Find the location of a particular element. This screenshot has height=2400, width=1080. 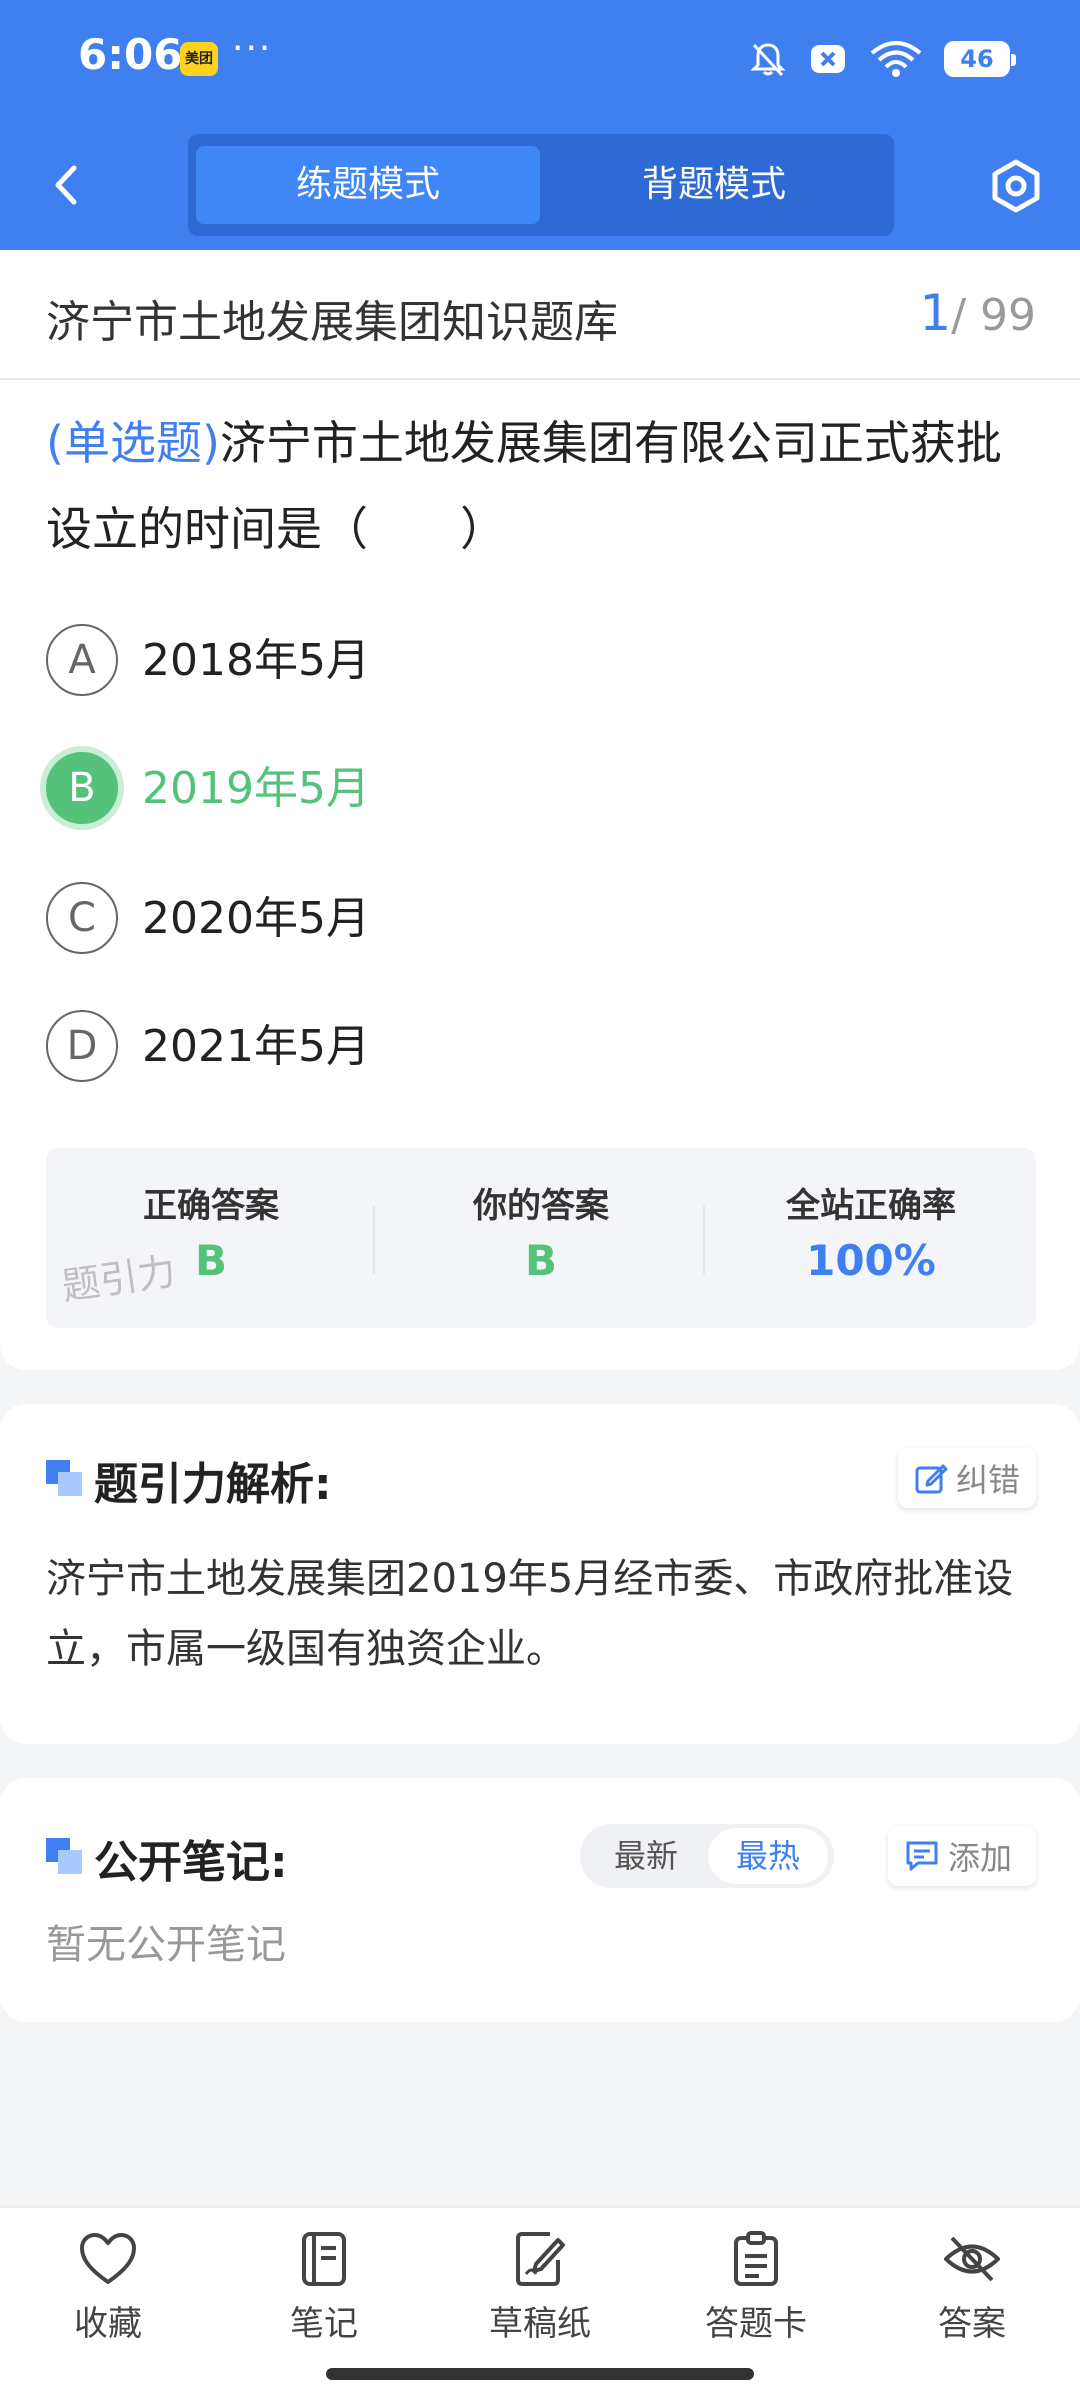

option-letter: D is located at coordinates (82, 1046).